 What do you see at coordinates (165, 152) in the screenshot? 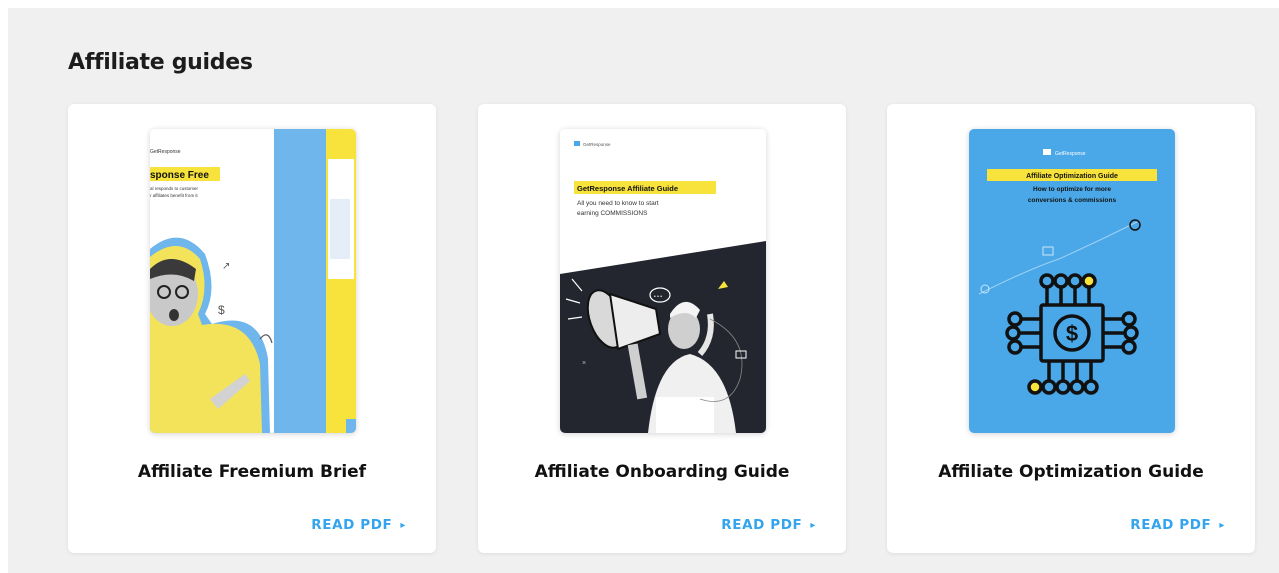
I see `cover1-brand: GetResponse` at bounding box center [165, 152].